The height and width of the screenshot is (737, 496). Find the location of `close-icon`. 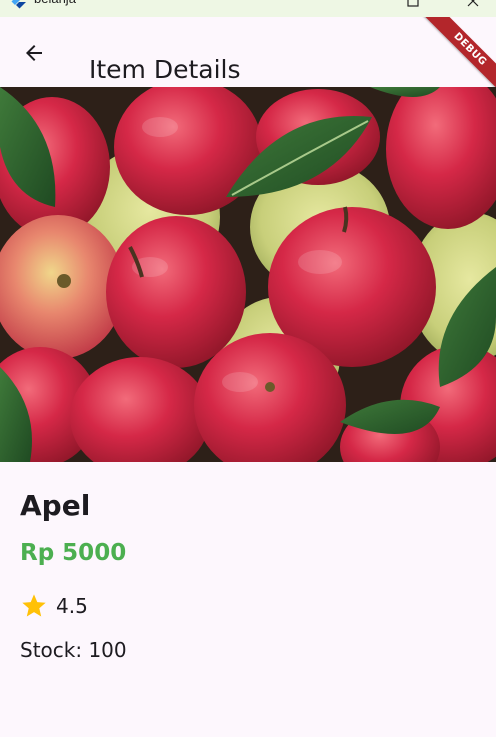

close-icon is located at coordinates (473, 4).